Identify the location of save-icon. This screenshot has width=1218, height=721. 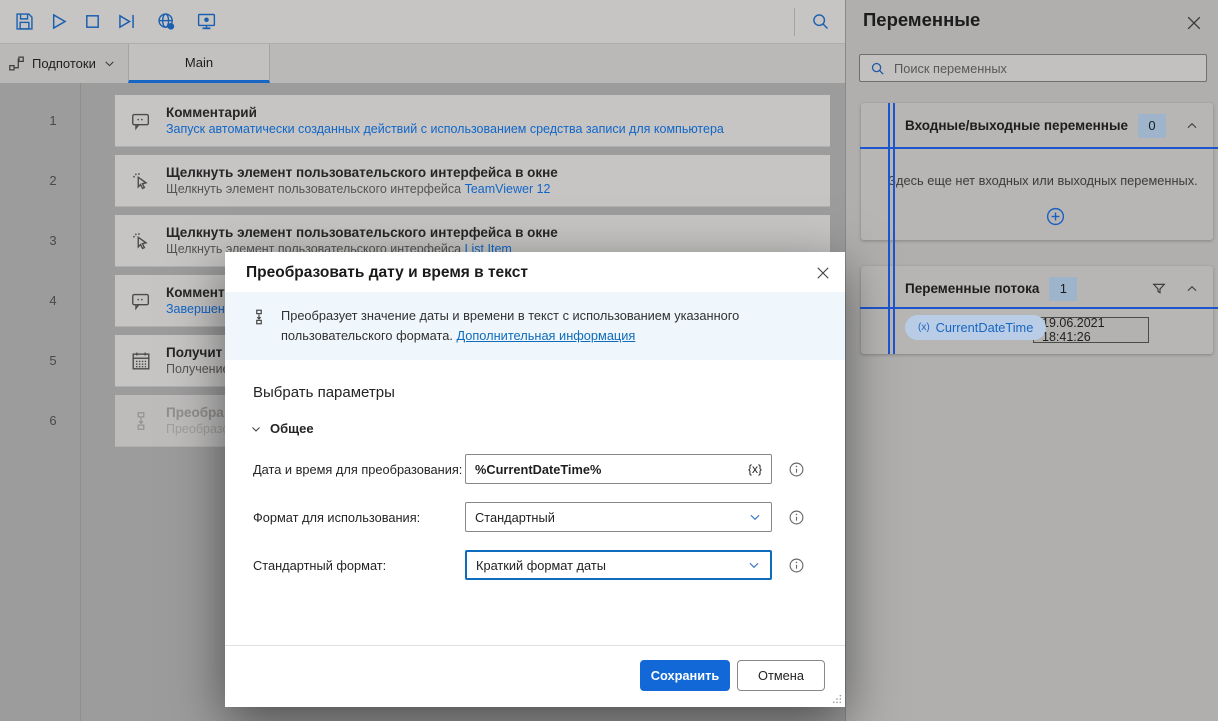
(24, 21).